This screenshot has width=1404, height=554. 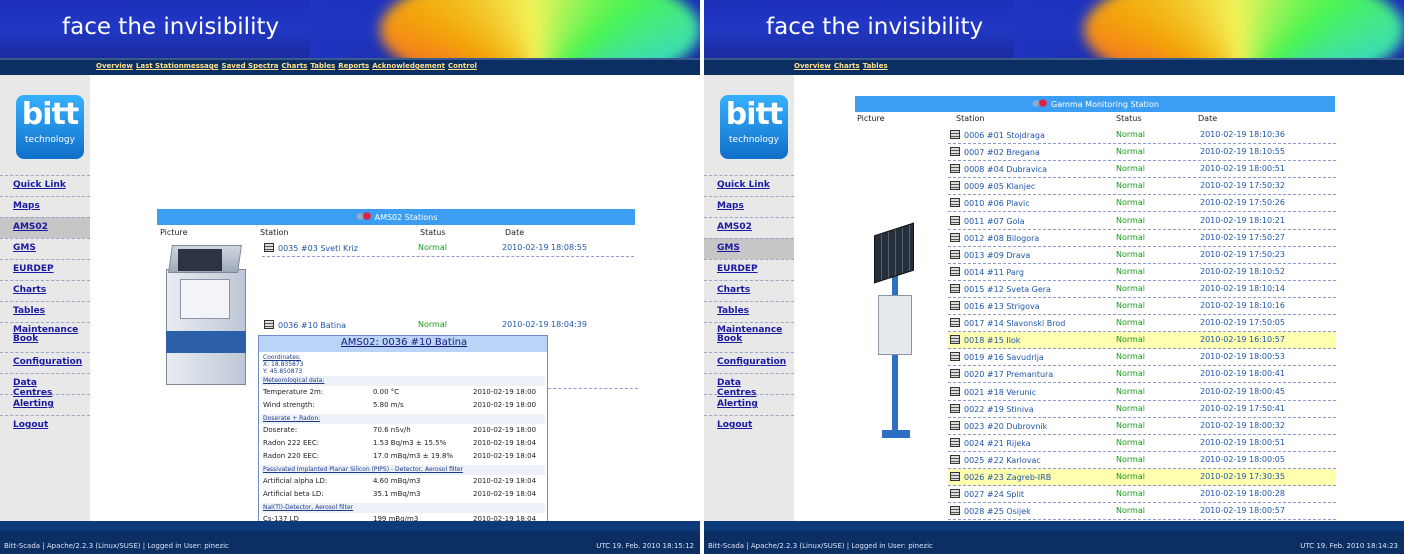 I want to click on station-name: 0011 #07 Gola, so click(x=994, y=221).